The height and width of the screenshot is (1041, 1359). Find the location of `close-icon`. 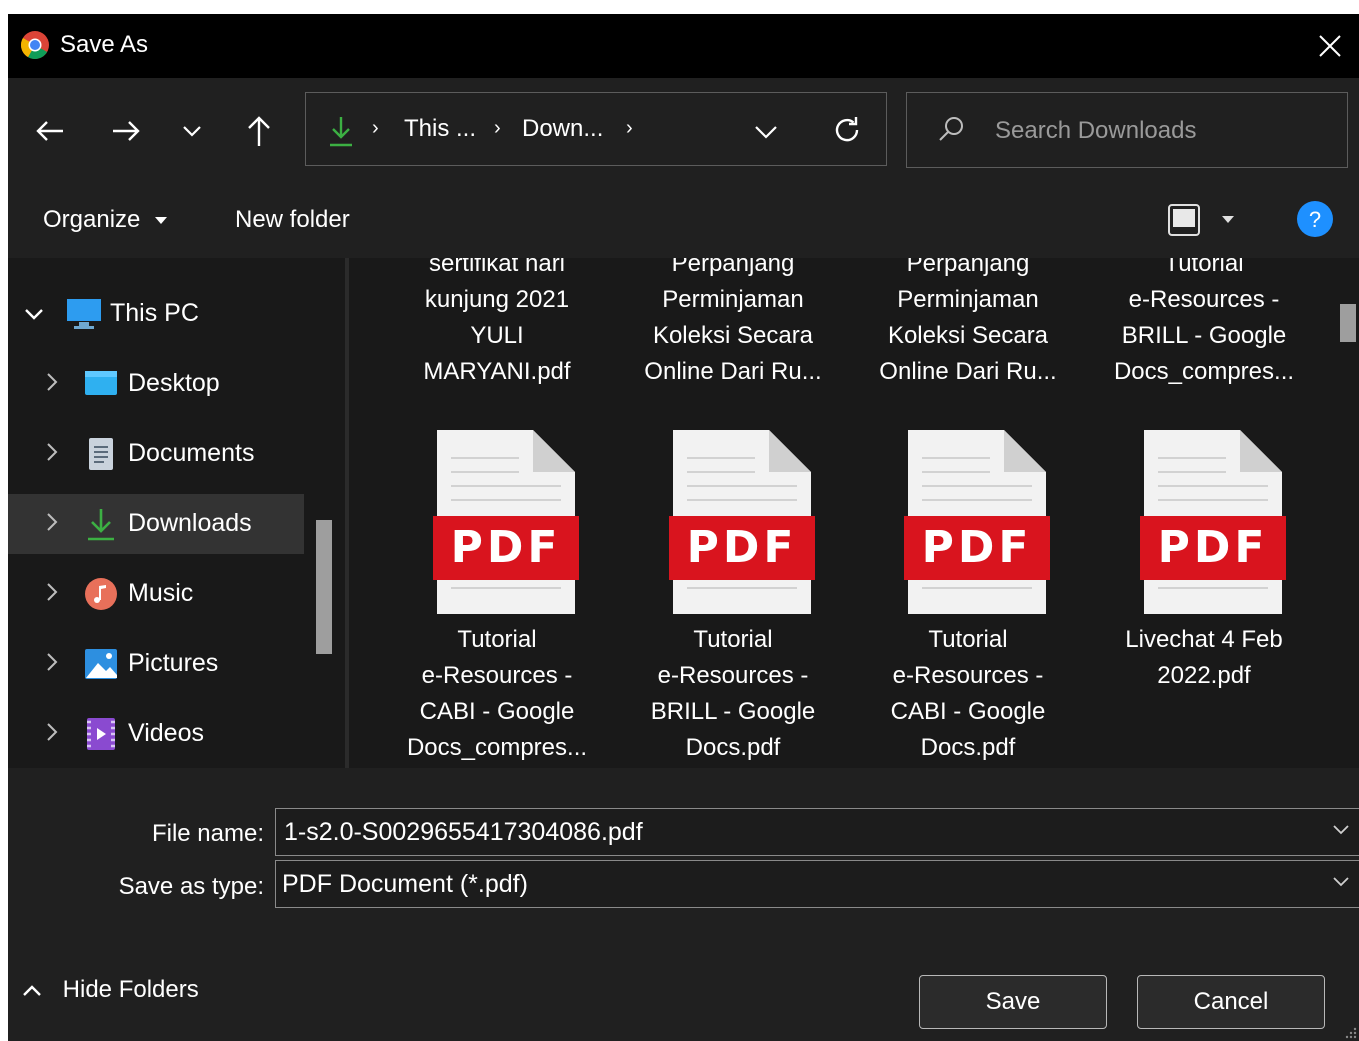

close-icon is located at coordinates (1330, 46).